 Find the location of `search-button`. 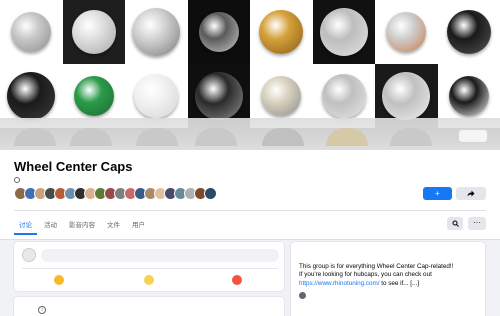

search-button is located at coordinates (455, 223).